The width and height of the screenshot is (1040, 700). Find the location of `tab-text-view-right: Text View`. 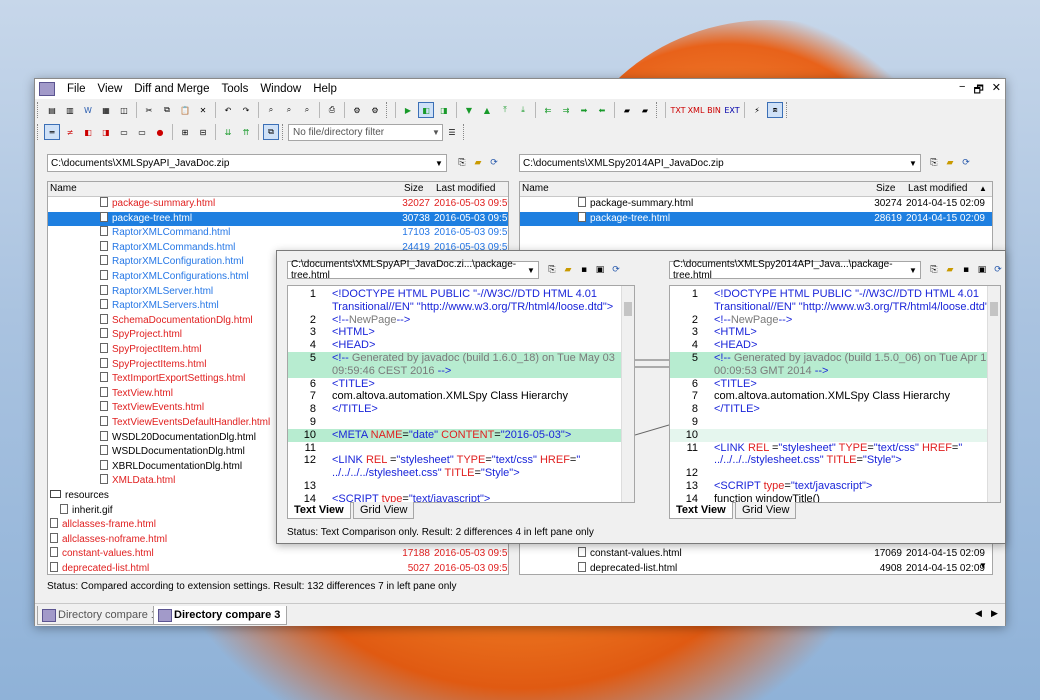

tab-text-view-right: Text View is located at coordinates (701, 510).